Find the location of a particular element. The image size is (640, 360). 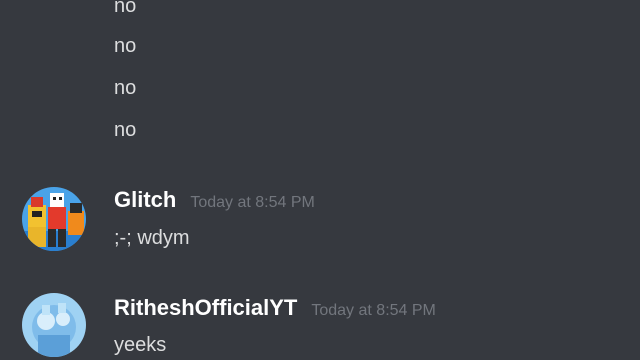

username: RitheshOfficialYT is located at coordinates (205, 308).